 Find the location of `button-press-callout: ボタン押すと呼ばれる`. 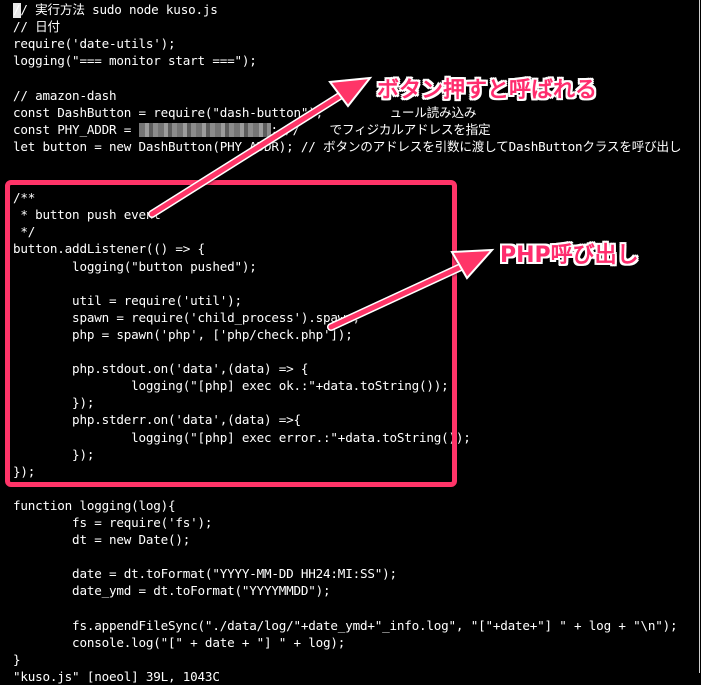

button-press-callout: ボタン押すと呼ばれる is located at coordinates (487, 90).